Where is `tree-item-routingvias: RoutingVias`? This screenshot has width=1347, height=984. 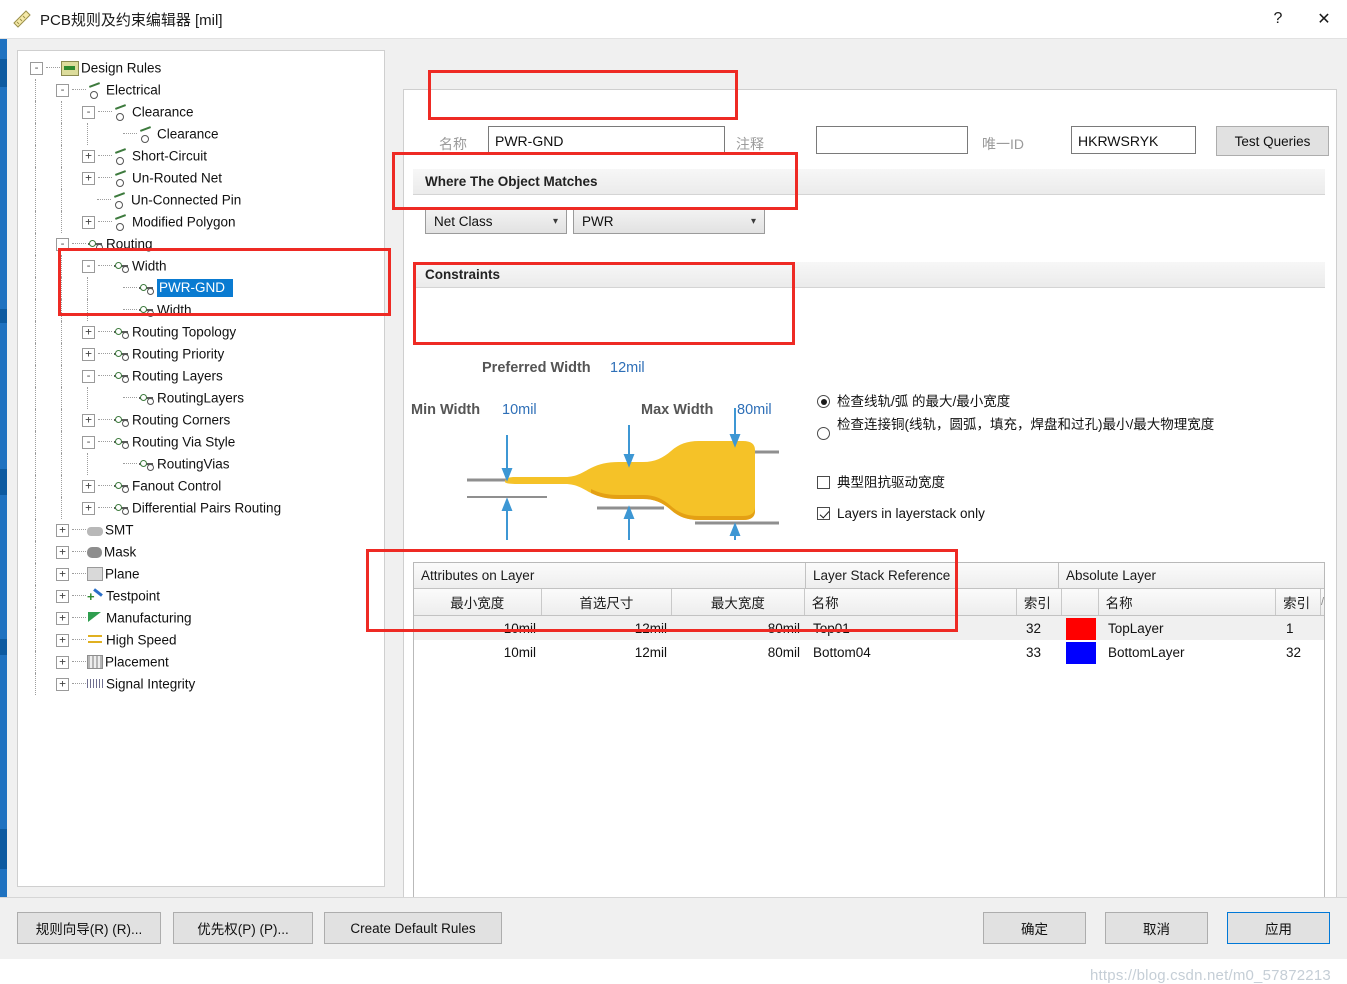
tree-item-routingvias: RoutingVias is located at coordinates (201, 464).